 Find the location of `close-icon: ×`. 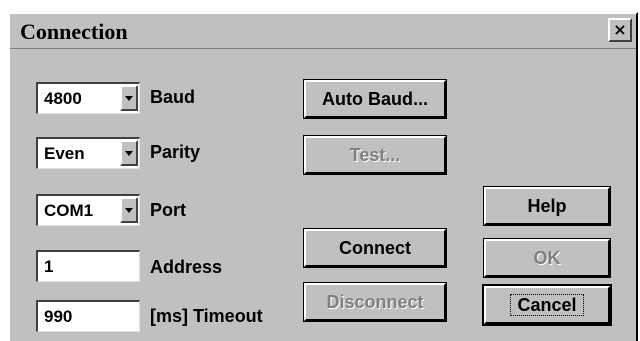

close-icon: × is located at coordinates (620, 29).